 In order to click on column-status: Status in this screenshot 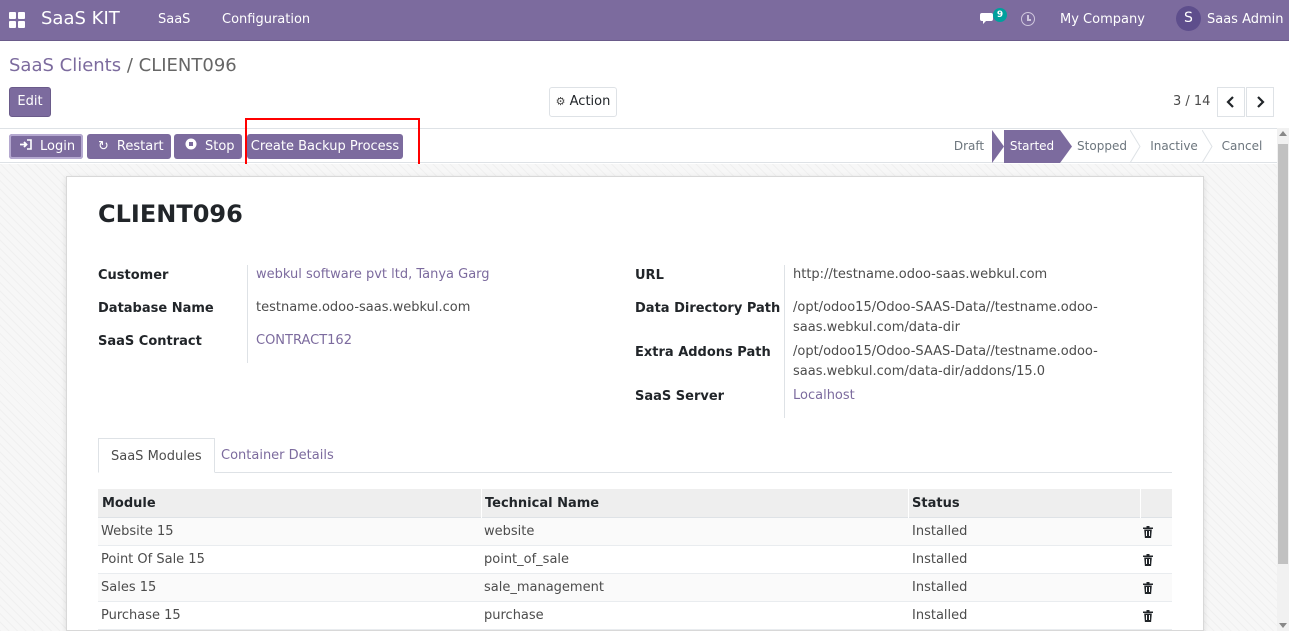, I will do `click(934, 503)`.